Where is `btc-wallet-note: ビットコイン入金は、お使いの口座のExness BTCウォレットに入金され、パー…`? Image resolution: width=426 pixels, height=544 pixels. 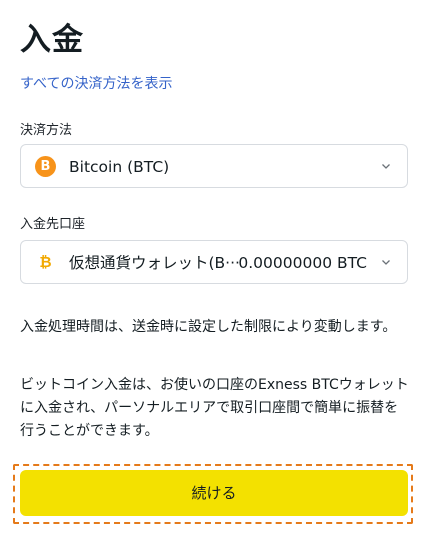 btc-wallet-note: ビットコイン入金は、お使いの口座のExness BTCウォレットに入金され、パー… is located at coordinates (214, 408).